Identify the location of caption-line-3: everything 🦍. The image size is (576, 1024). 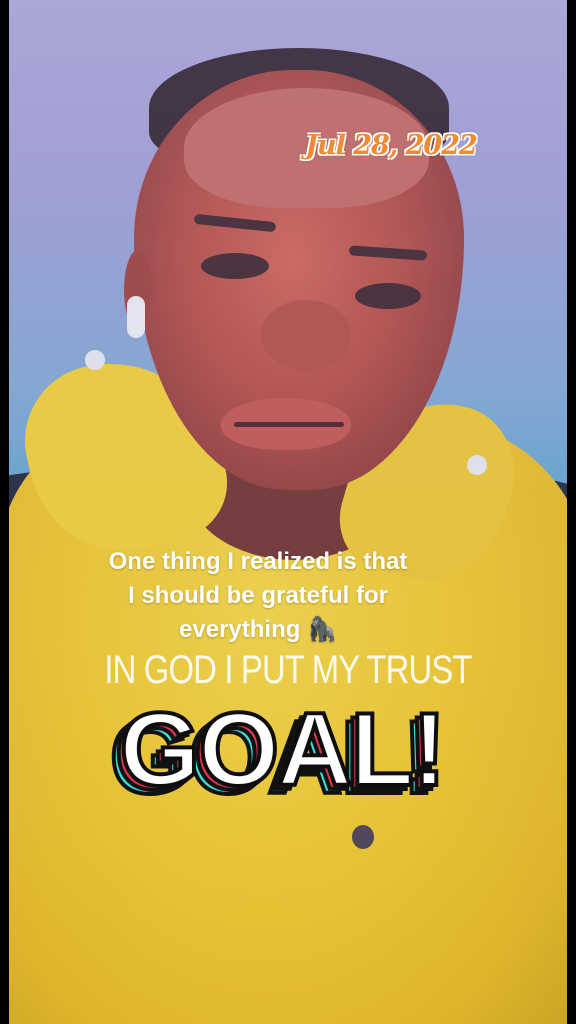
(258, 629).